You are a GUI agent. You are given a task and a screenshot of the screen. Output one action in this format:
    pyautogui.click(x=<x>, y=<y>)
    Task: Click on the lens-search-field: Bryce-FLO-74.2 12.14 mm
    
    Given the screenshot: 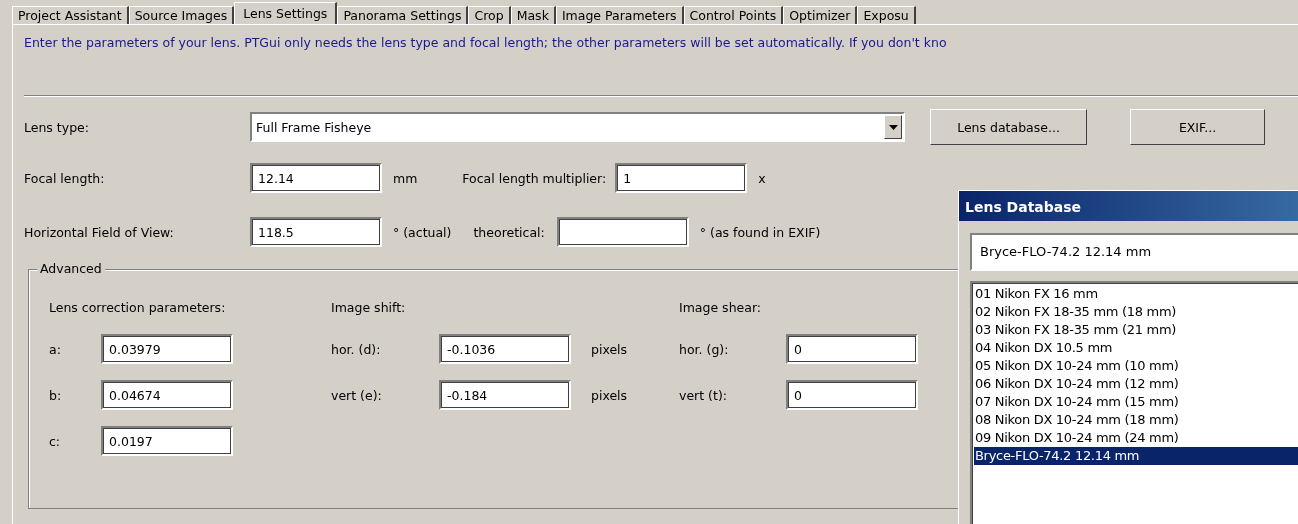 What is the action you would take?
    pyautogui.click(x=1134, y=252)
    